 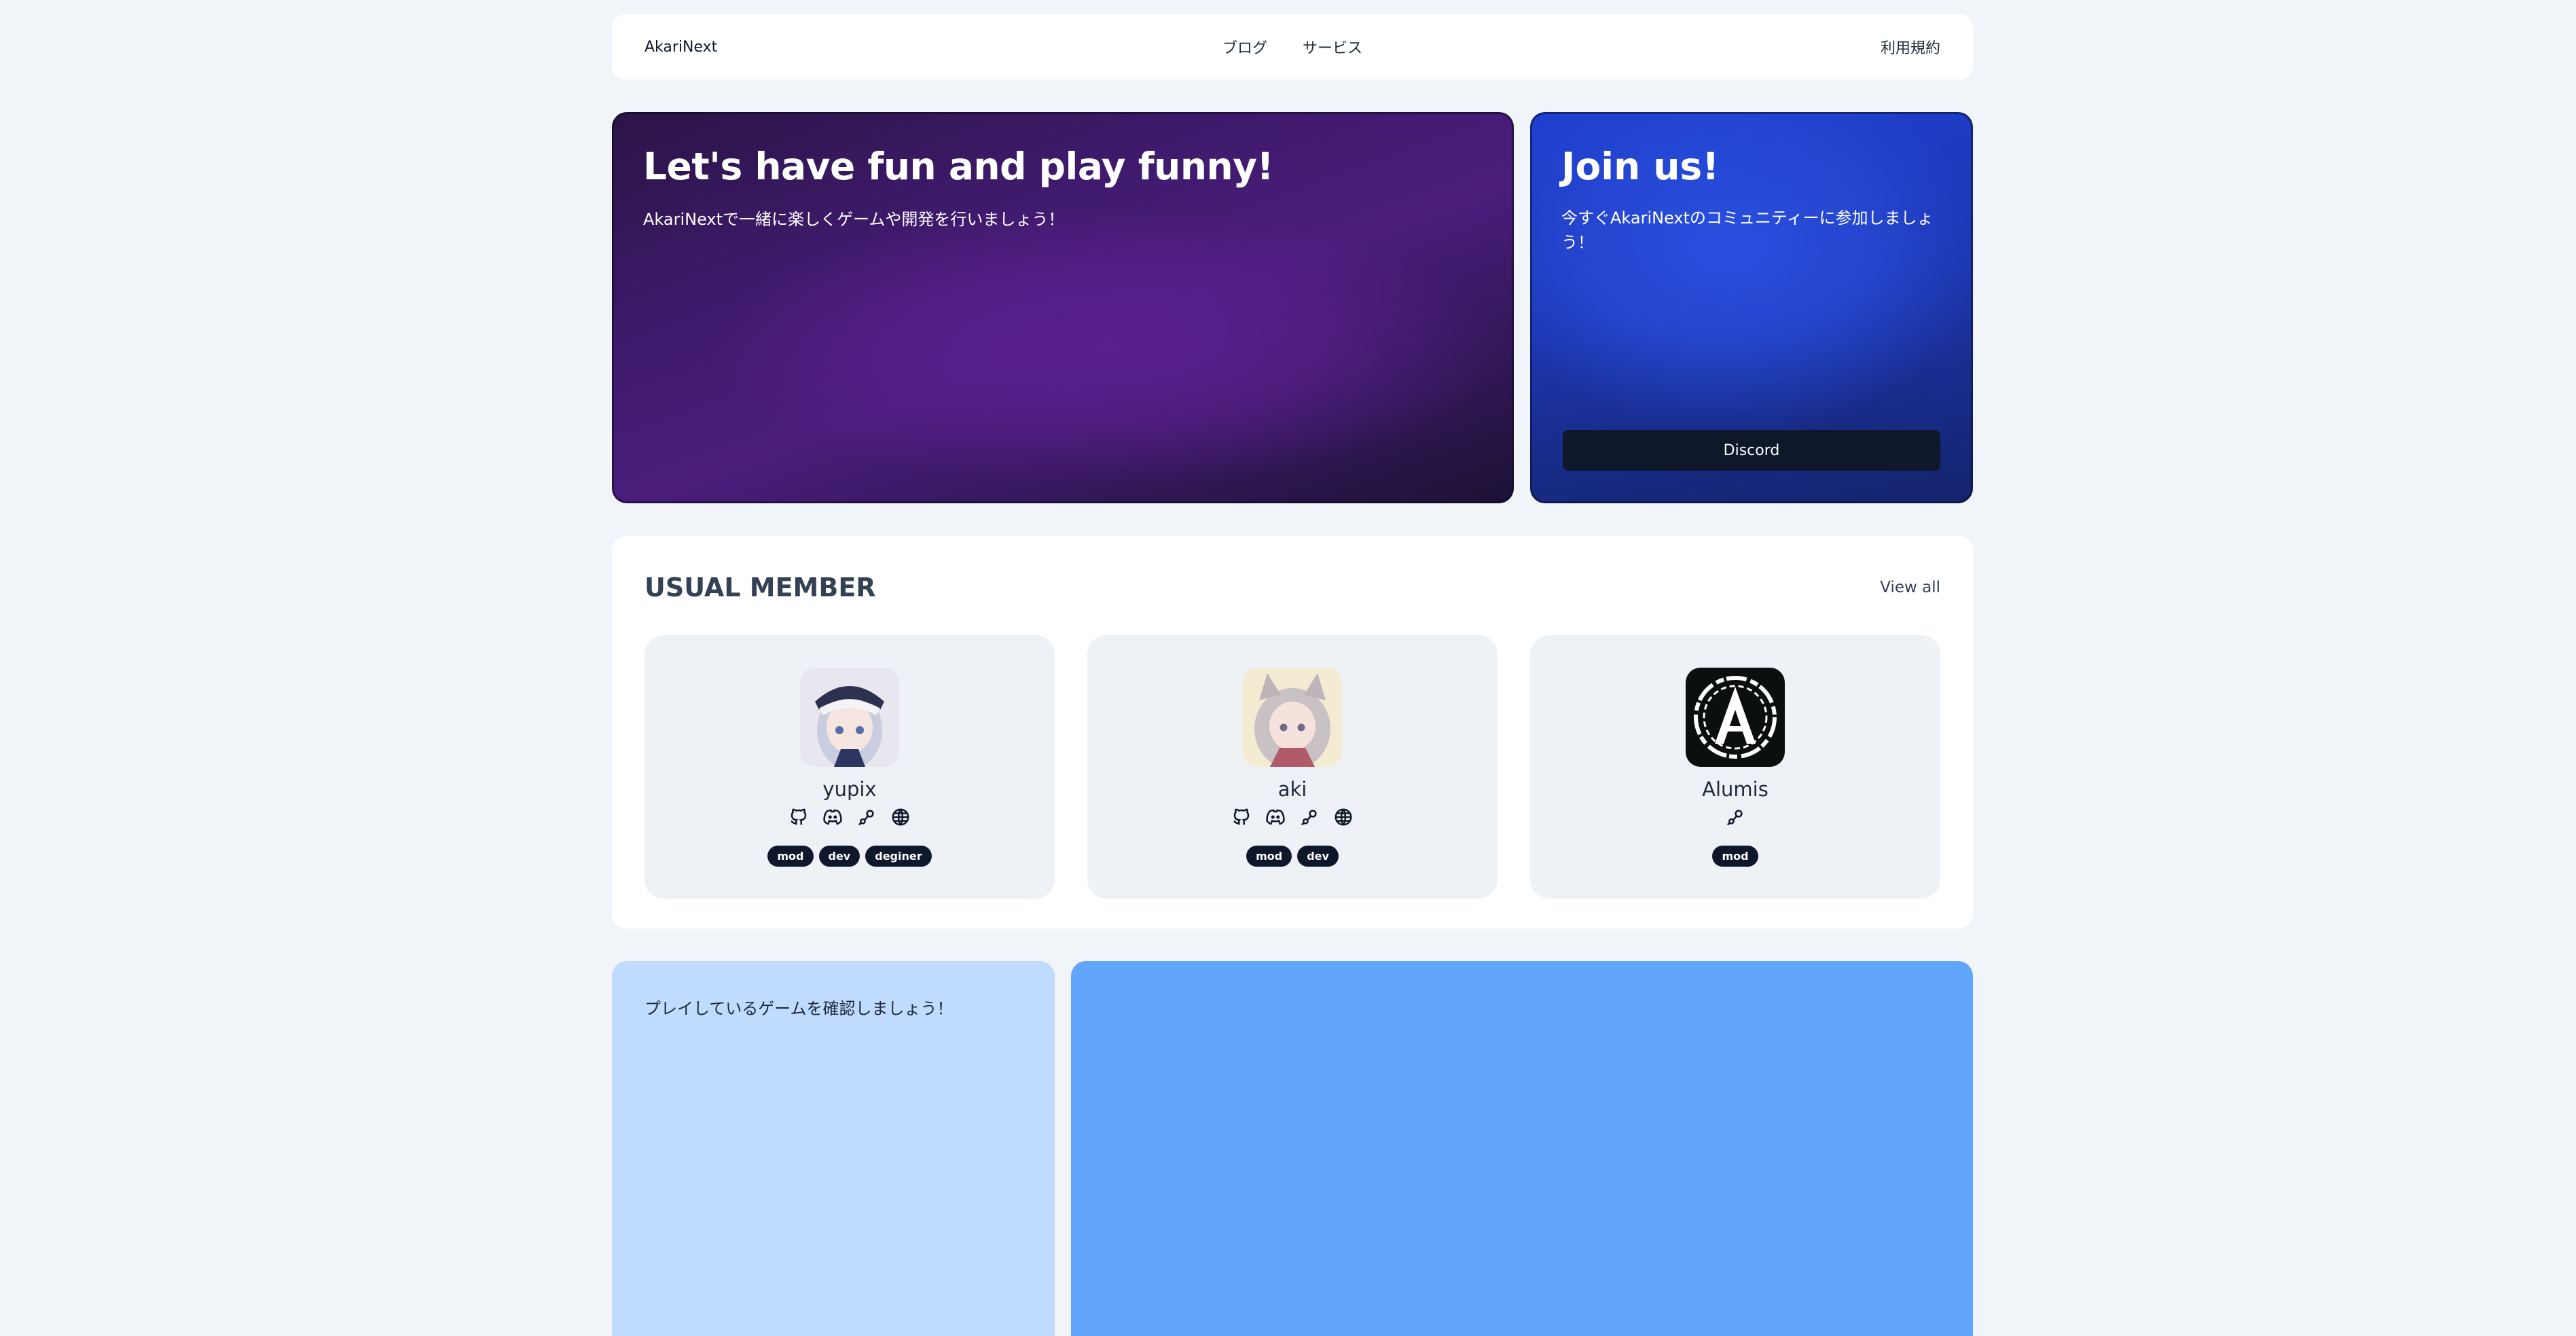 I want to click on join-text: 今すぐAkariNextのコミュニティーに参加しましょう！, so click(x=1747, y=230).